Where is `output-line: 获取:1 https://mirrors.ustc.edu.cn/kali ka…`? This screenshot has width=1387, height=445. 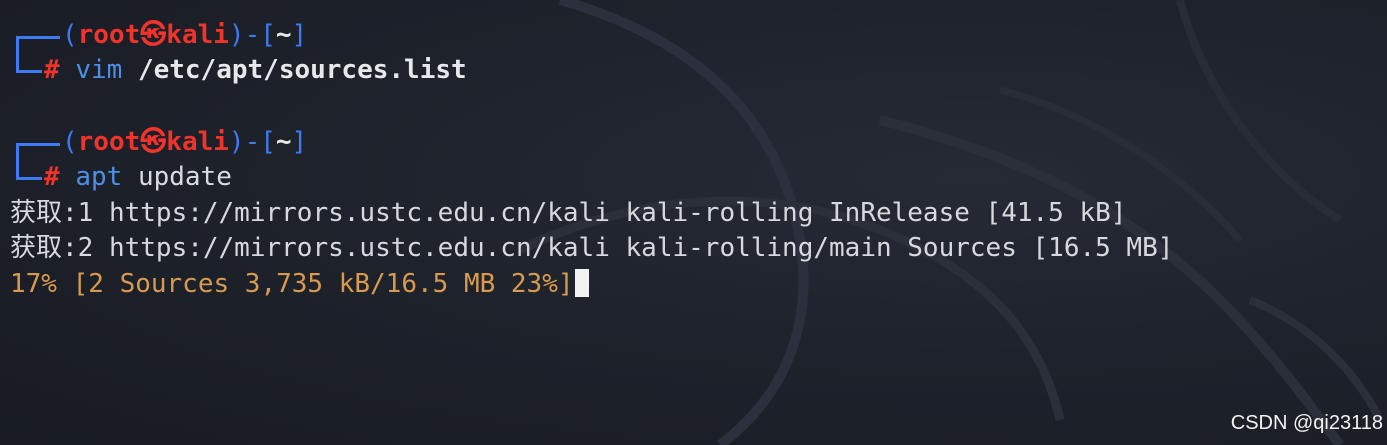
output-line: 获取:1 https://mirrors.ustc.edu.cn/kali ka… is located at coordinates (568, 213).